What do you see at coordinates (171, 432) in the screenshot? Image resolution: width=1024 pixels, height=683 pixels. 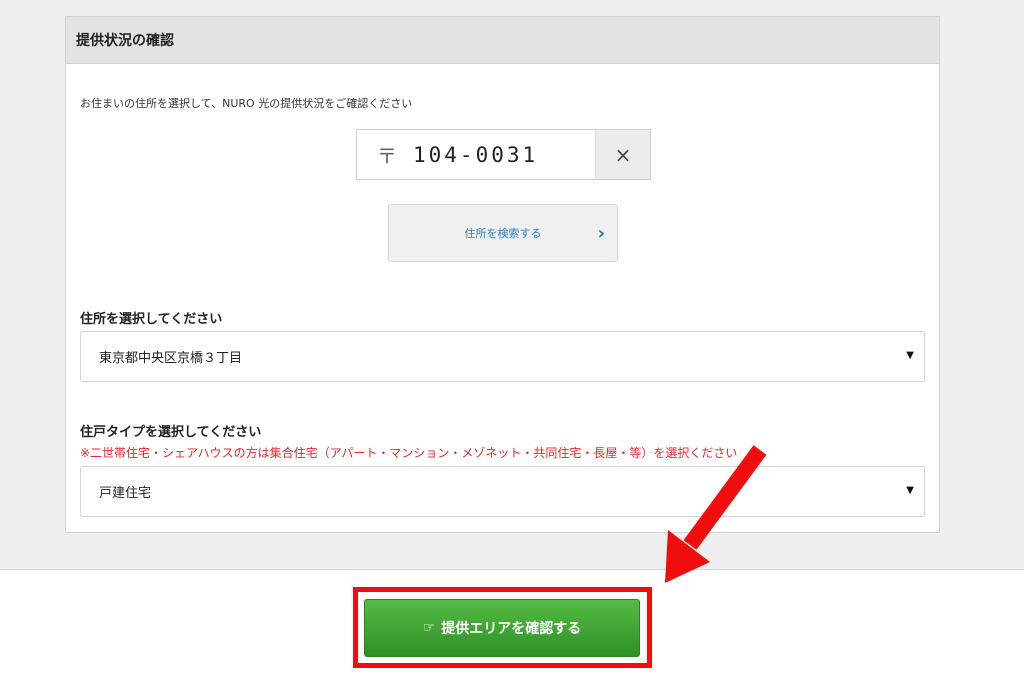 I see `house-type-label: 住戸タイプを選択してください` at bounding box center [171, 432].